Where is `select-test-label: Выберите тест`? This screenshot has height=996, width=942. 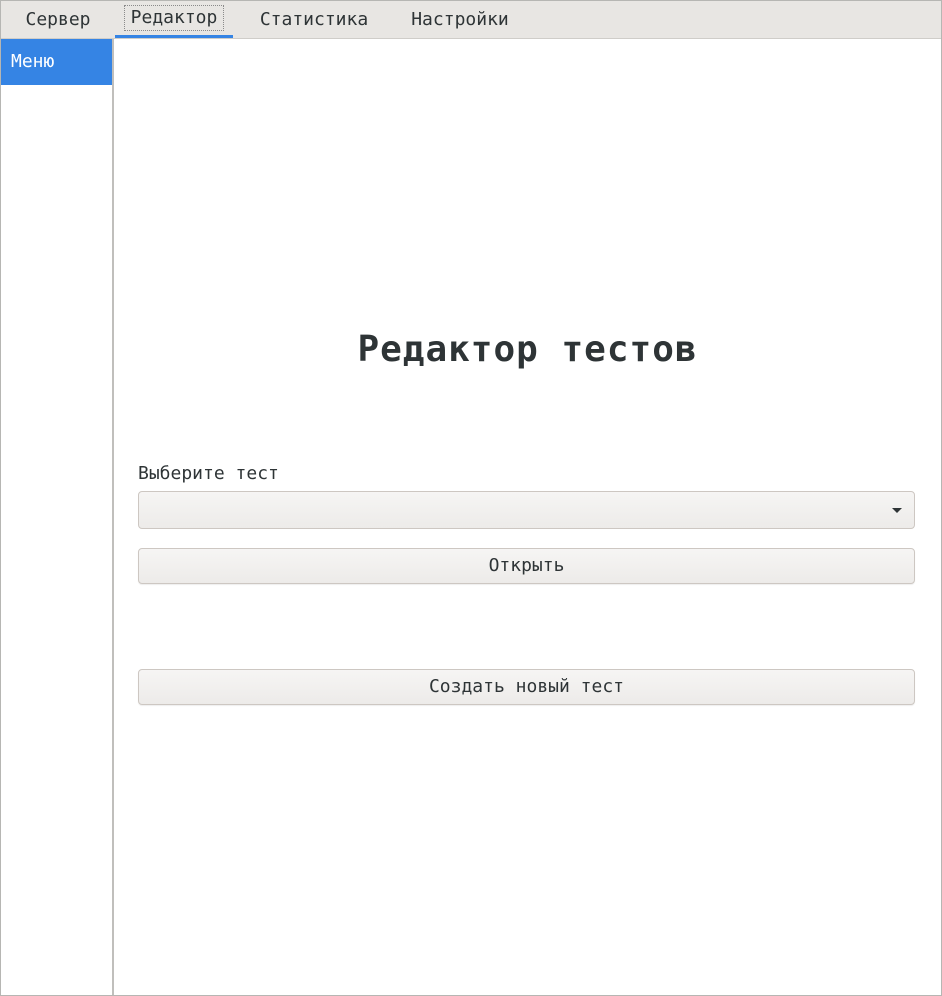 select-test-label: Выберите тест is located at coordinates (208, 473).